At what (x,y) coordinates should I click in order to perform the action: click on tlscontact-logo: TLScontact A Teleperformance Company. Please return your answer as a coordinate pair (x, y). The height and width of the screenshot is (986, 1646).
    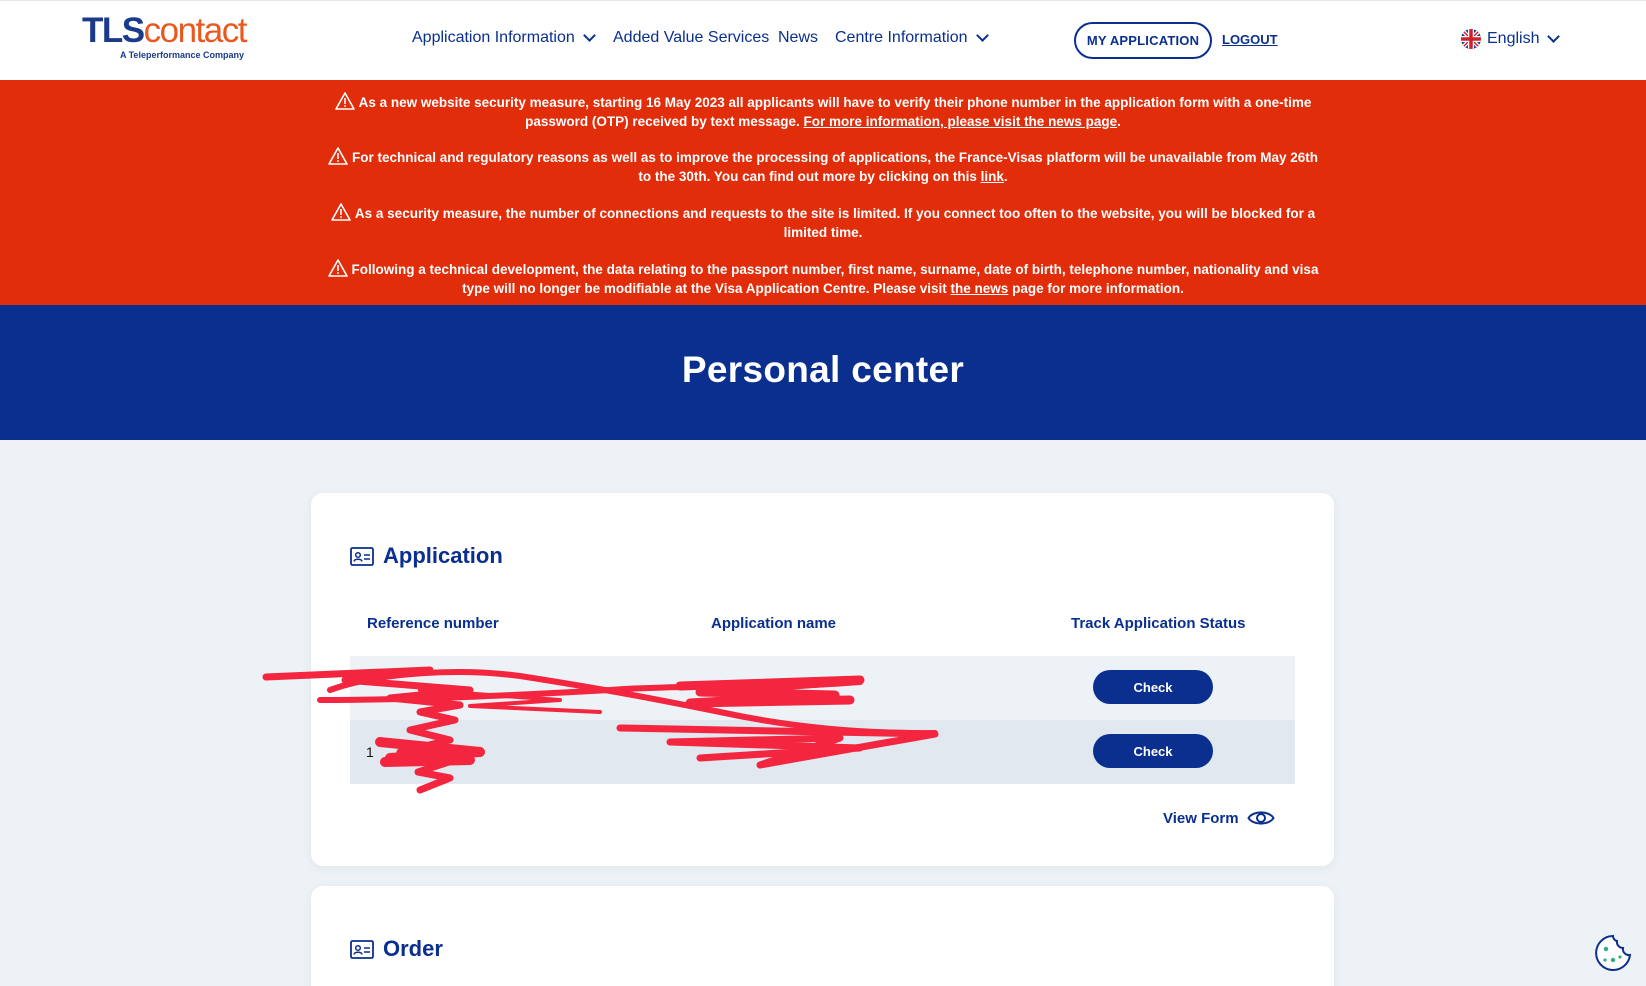
    Looking at the image, I should click on (165, 36).